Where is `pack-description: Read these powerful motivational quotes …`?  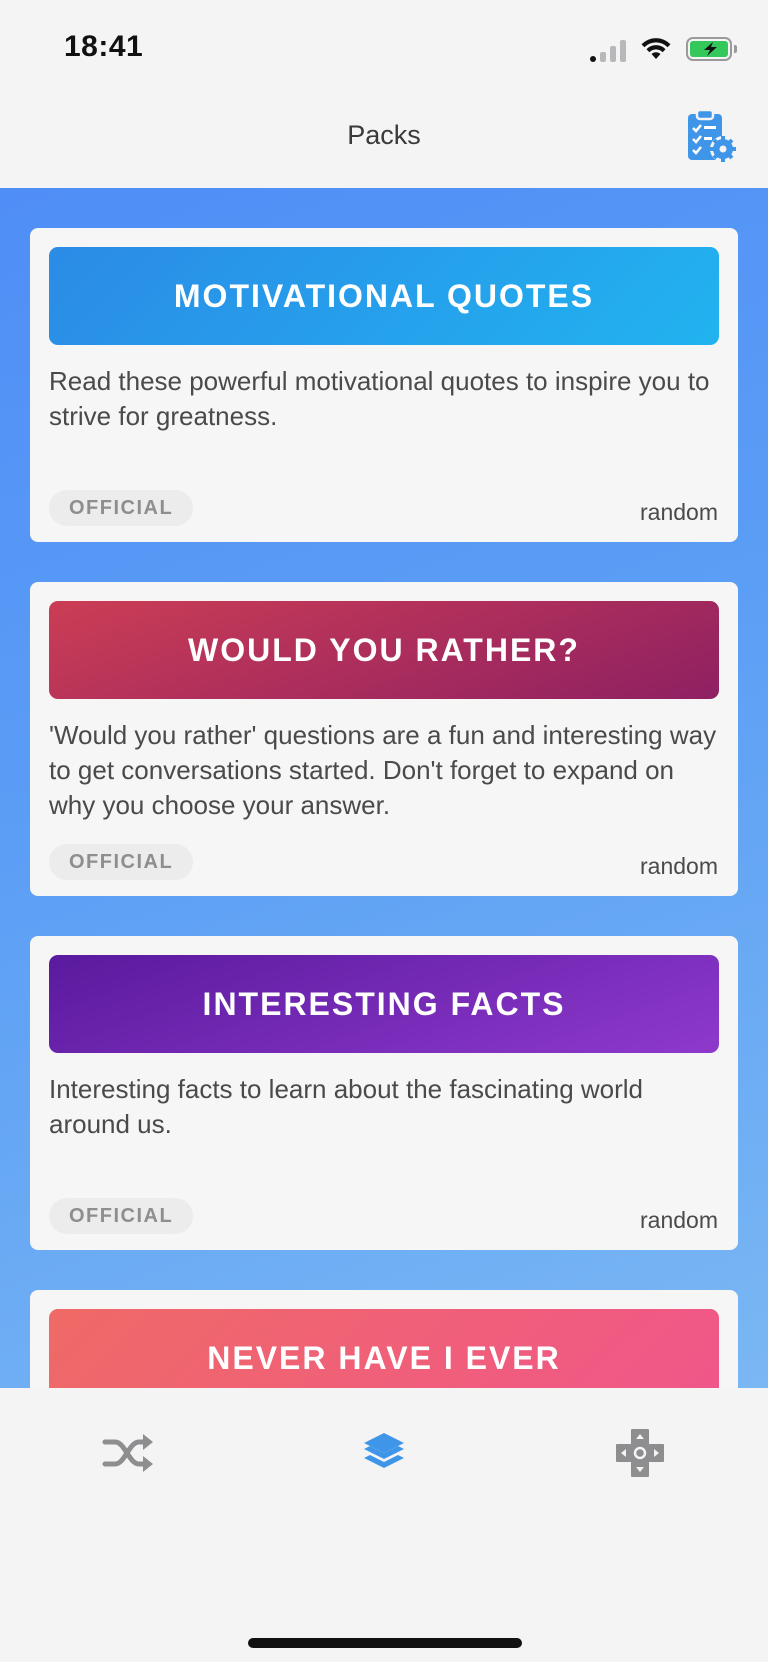 pack-description: Read these powerful motivational quotes … is located at coordinates (379, 398).